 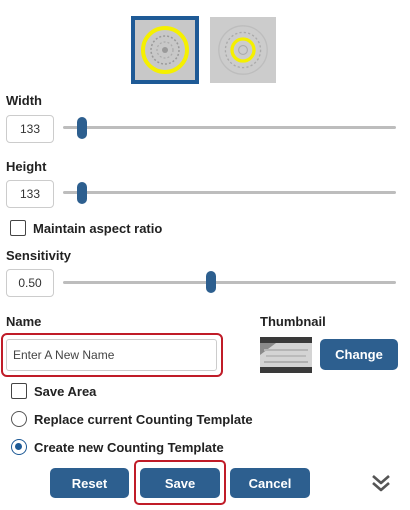 I want to click on width-slider-track, so click(x=229, y=127).